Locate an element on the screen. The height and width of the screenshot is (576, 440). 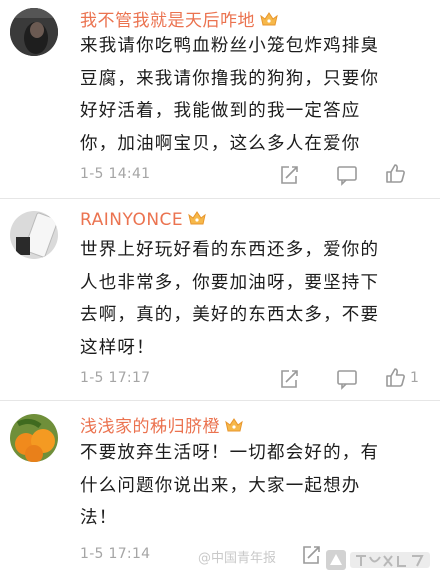
like-count: 1 is located at coordinates (414, 378).